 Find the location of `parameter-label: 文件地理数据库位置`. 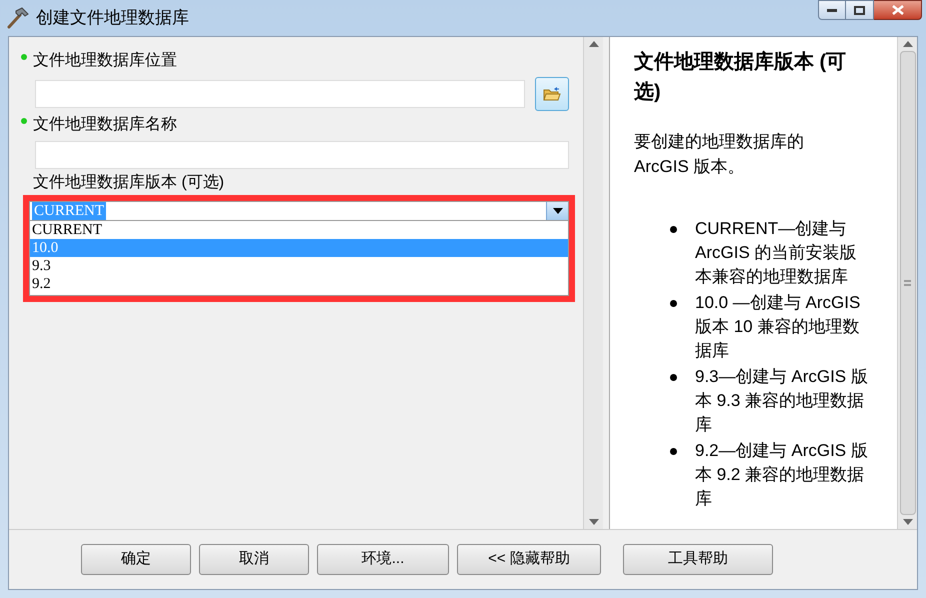

parameter-label: 文件地理数据库位置 is located at coordinates (105, 61).